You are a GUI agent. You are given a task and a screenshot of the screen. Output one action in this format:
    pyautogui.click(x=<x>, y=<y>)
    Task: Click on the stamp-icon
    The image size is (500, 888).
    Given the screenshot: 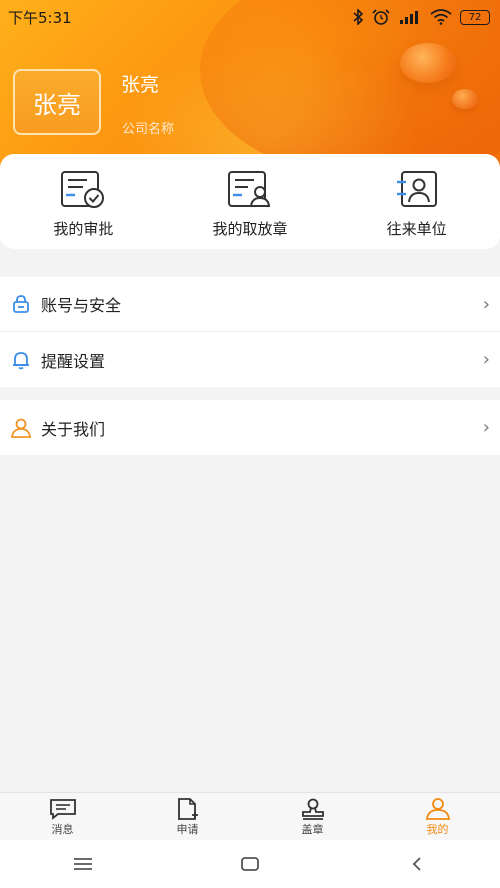 What is the action you would take?
    pyautogui.click(x=312, y=809)
    